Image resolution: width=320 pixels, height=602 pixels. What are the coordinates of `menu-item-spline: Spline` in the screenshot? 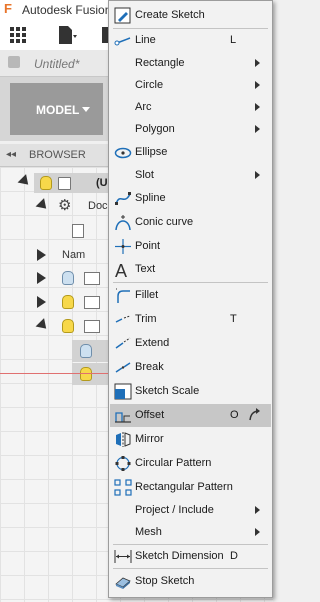 It's located at (190, 198).